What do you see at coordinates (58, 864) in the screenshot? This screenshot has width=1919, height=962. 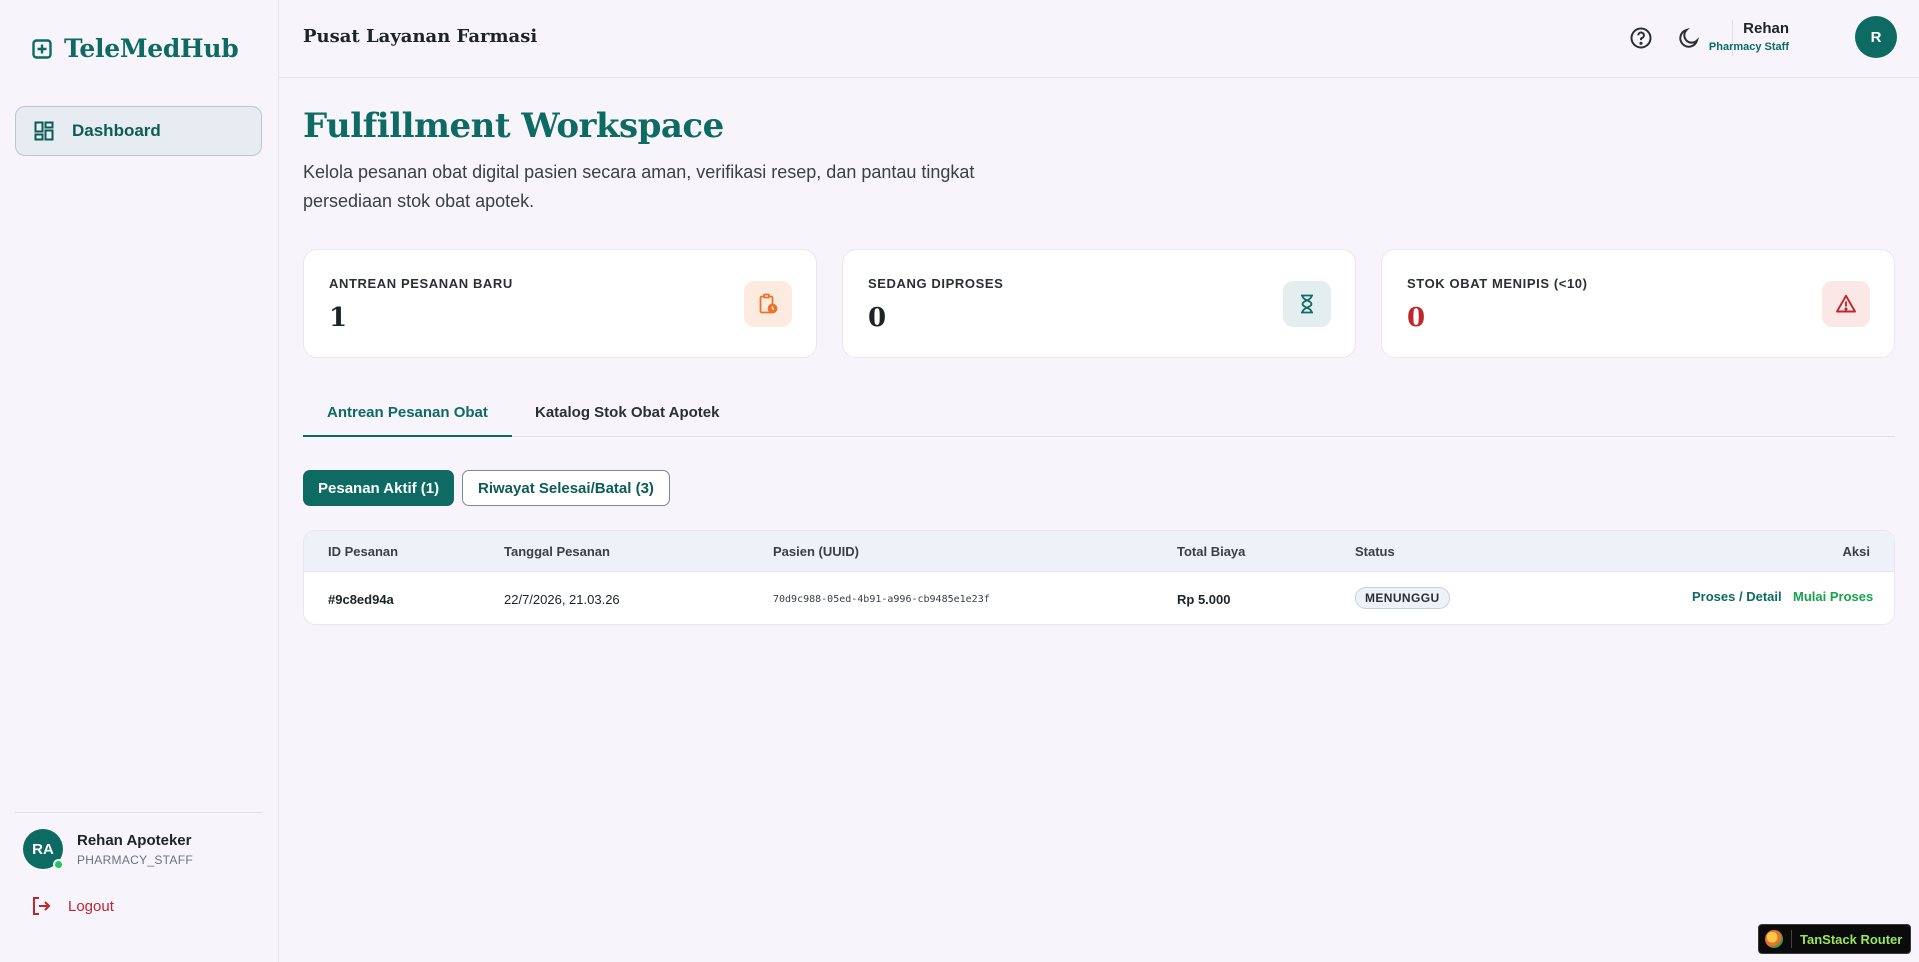 I see `online-status-dot` at bounding box center [58, 864].